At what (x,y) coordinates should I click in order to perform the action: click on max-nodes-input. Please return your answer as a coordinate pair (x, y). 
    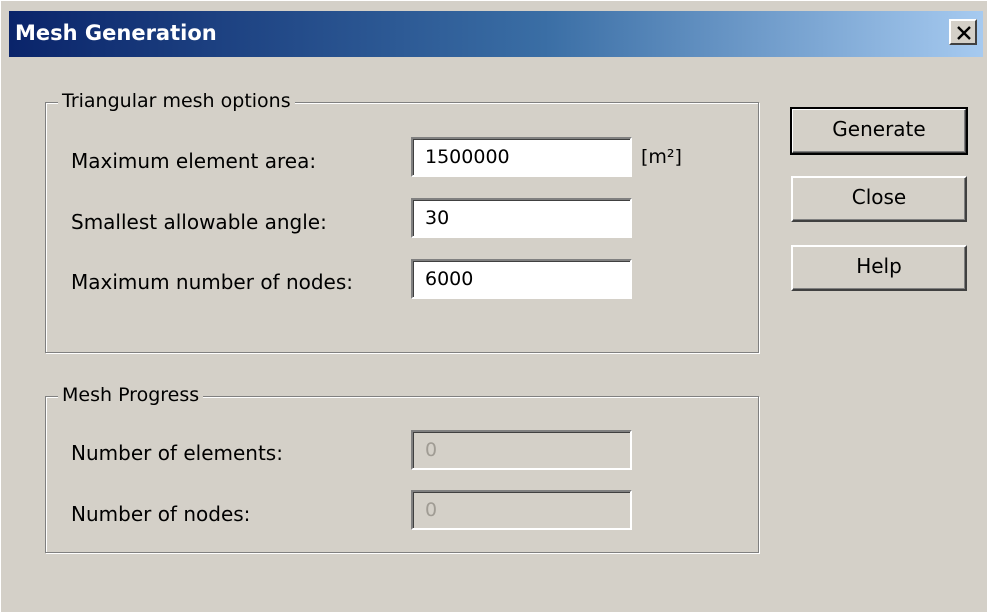
    Looking at the image, I should click on (521, 279).